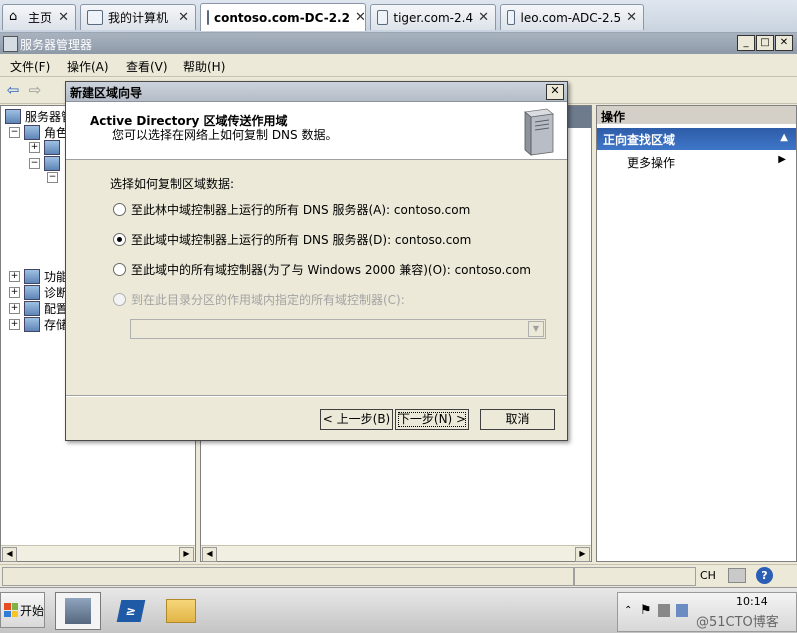  I want to click on collapse-up-icon: ▲, so click(784, 137).